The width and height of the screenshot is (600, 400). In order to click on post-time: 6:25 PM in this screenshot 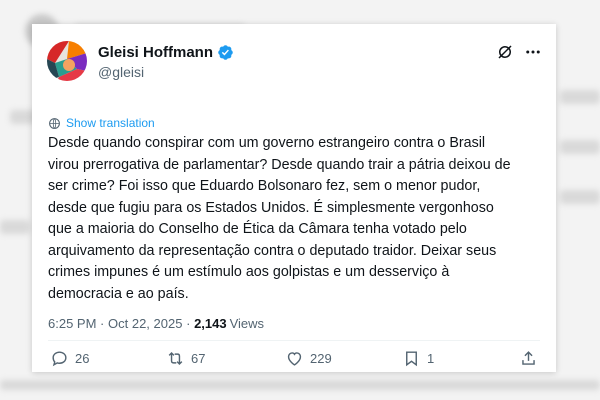, I will do `click(72, 323)`.